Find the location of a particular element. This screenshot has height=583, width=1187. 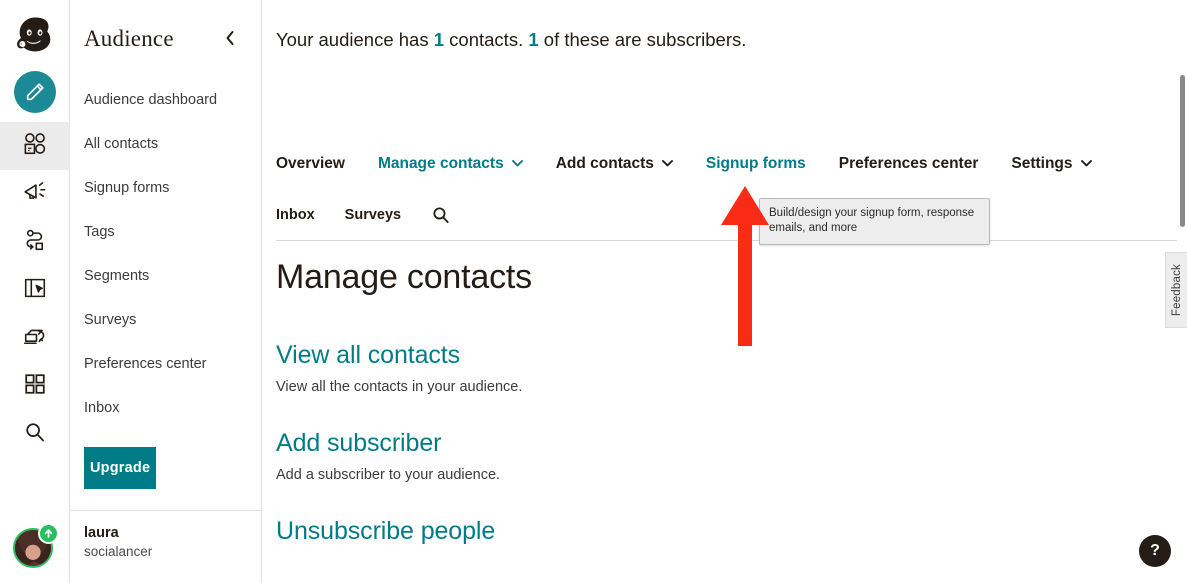

sidebar-item-audience-dashboard: Audience dashboard is located at coordinates (165, 100).